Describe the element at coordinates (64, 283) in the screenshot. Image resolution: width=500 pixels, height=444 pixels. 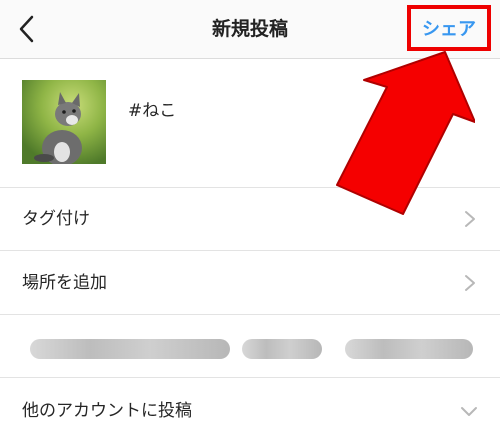
I see `add-location-label: 場所を追加` at that location.